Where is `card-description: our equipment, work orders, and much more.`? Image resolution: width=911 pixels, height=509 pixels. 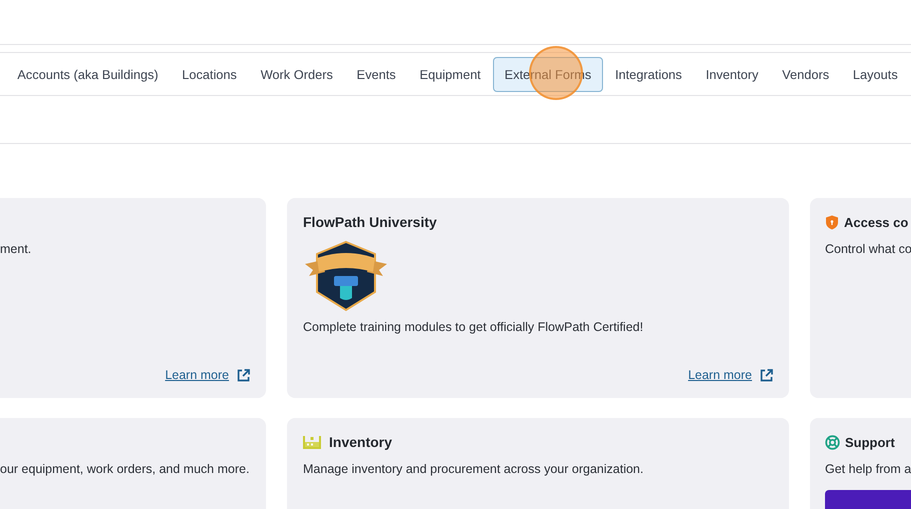 card-description: our equipment, work orders, and much more. is located at coordinates (125, 469).